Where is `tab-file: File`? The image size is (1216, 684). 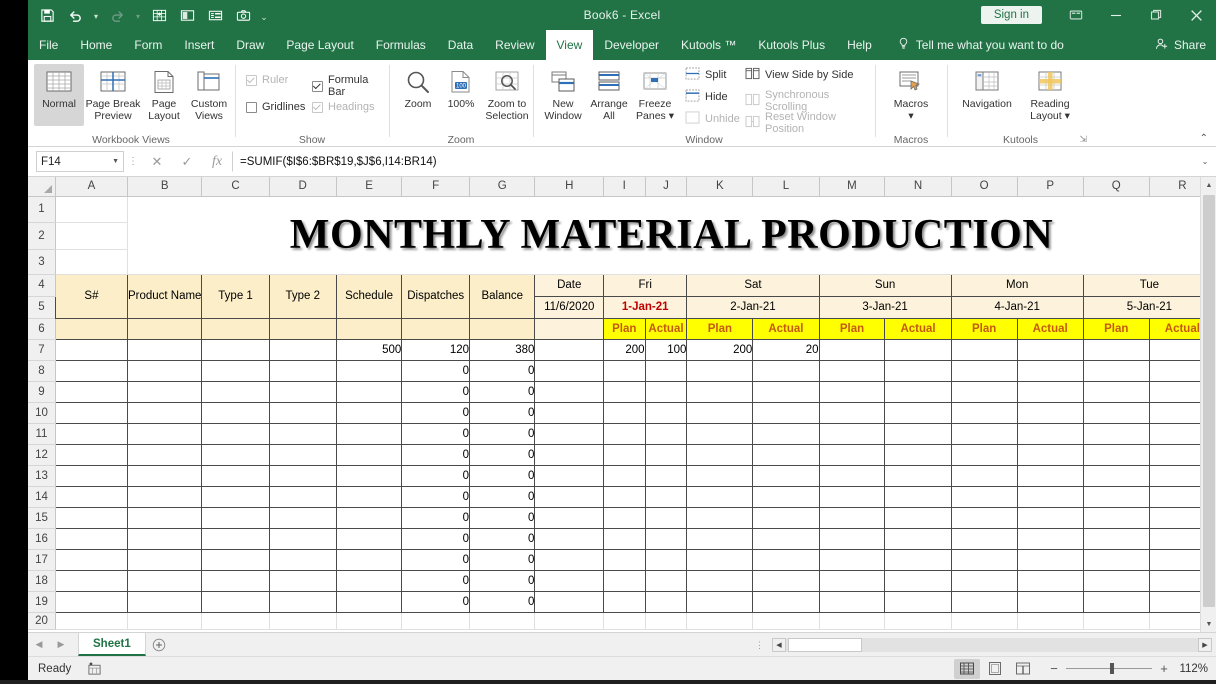
tab-file: File is located at coordinates (48, 45).